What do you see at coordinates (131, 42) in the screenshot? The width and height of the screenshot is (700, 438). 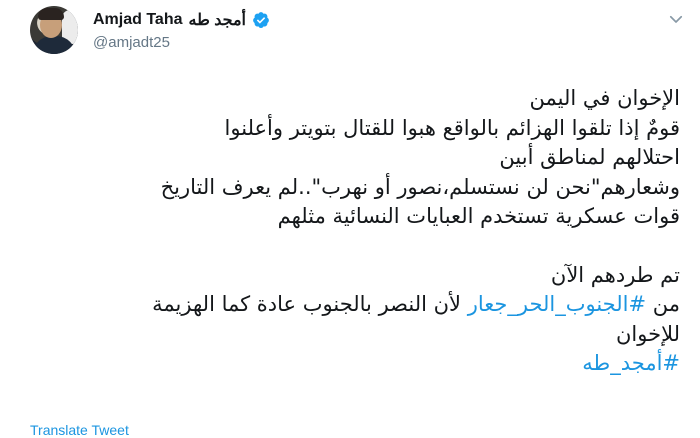 I see `author-handle: @amjadt25` at bounding box center [131, 42].